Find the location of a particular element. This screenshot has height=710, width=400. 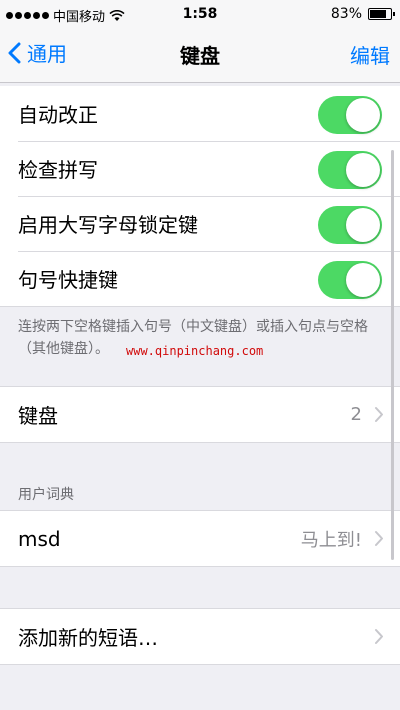

toggle-row-spellcheck: 检查拼写 is located at coordinates (200, 168).